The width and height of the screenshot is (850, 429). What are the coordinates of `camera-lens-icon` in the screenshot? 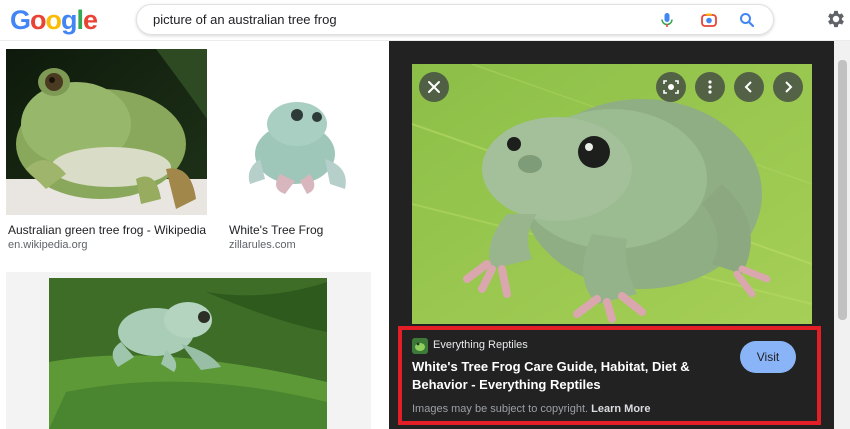 It's located at (709, 20).